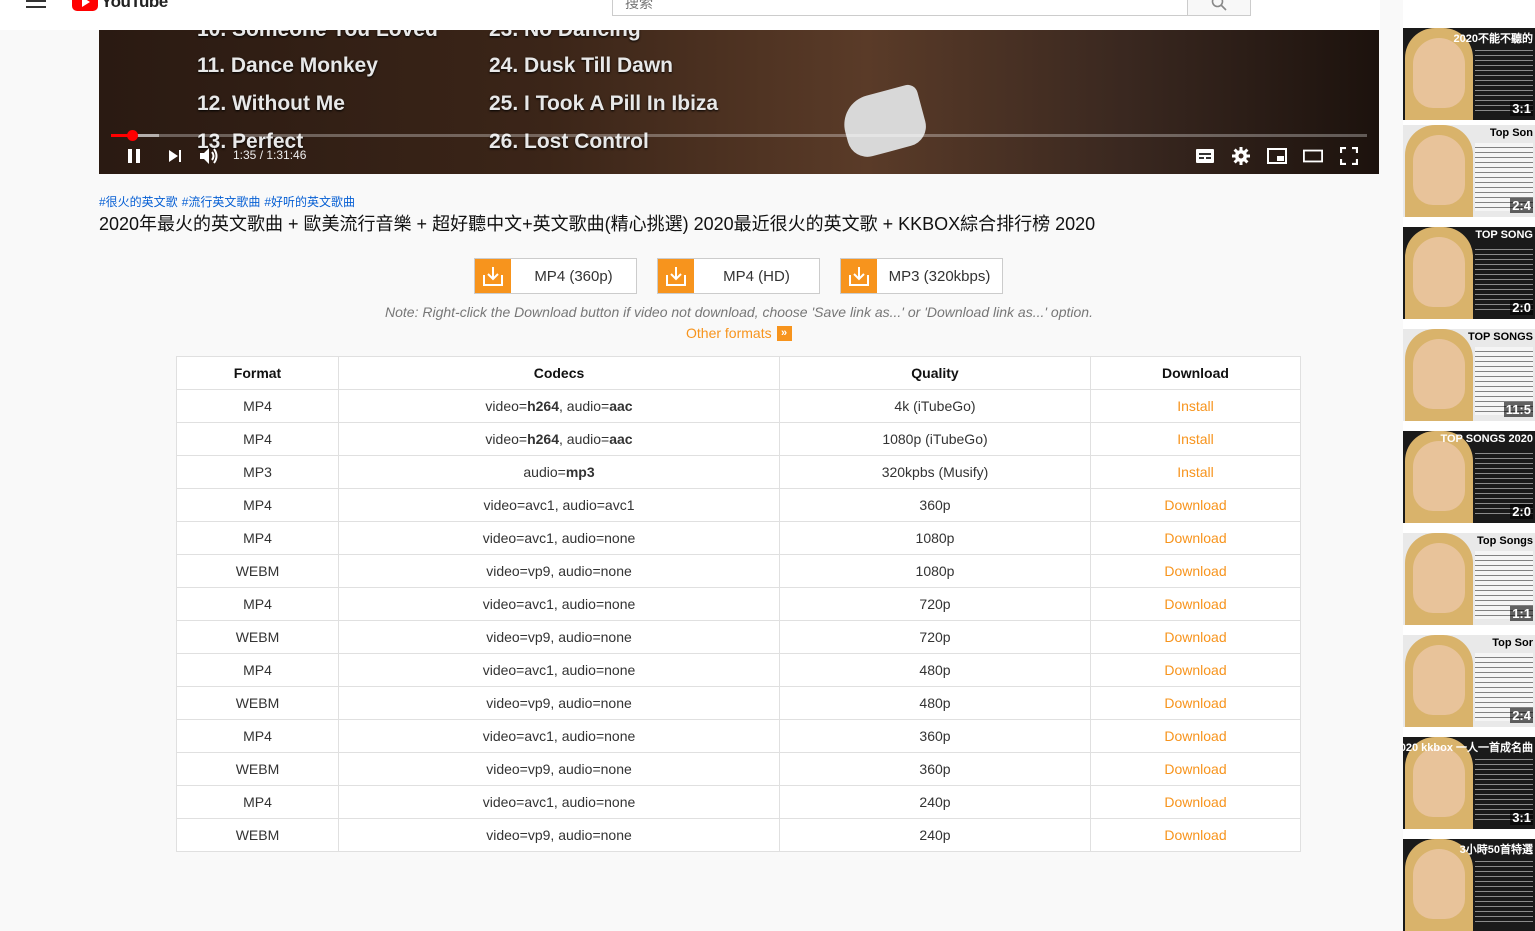 The image size is (1535, 931). I want to click on youtube-logo: YouTube, so click(120, 6).